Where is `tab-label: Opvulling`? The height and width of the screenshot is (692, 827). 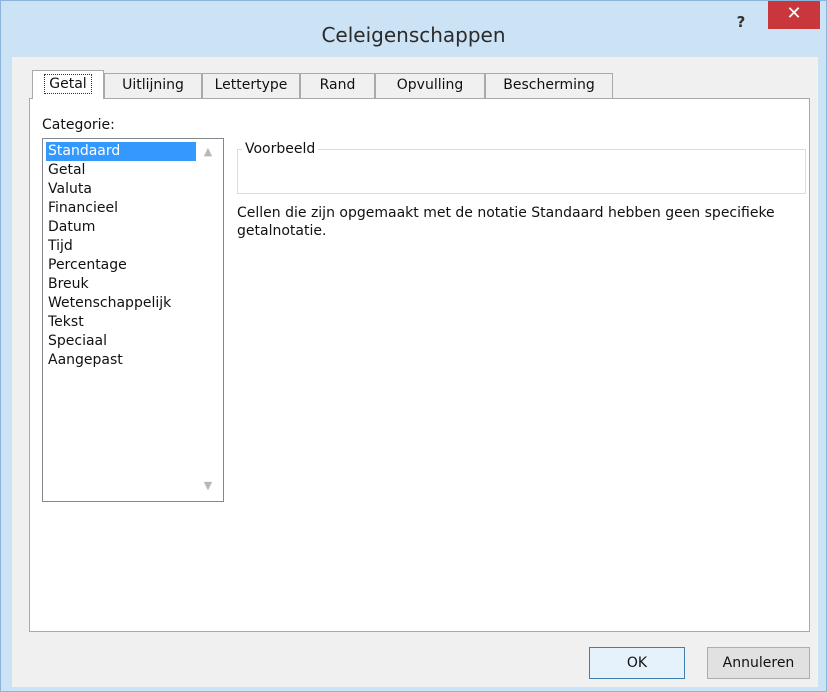 tab-label: Opvulling is located at coordinates (430, 85).